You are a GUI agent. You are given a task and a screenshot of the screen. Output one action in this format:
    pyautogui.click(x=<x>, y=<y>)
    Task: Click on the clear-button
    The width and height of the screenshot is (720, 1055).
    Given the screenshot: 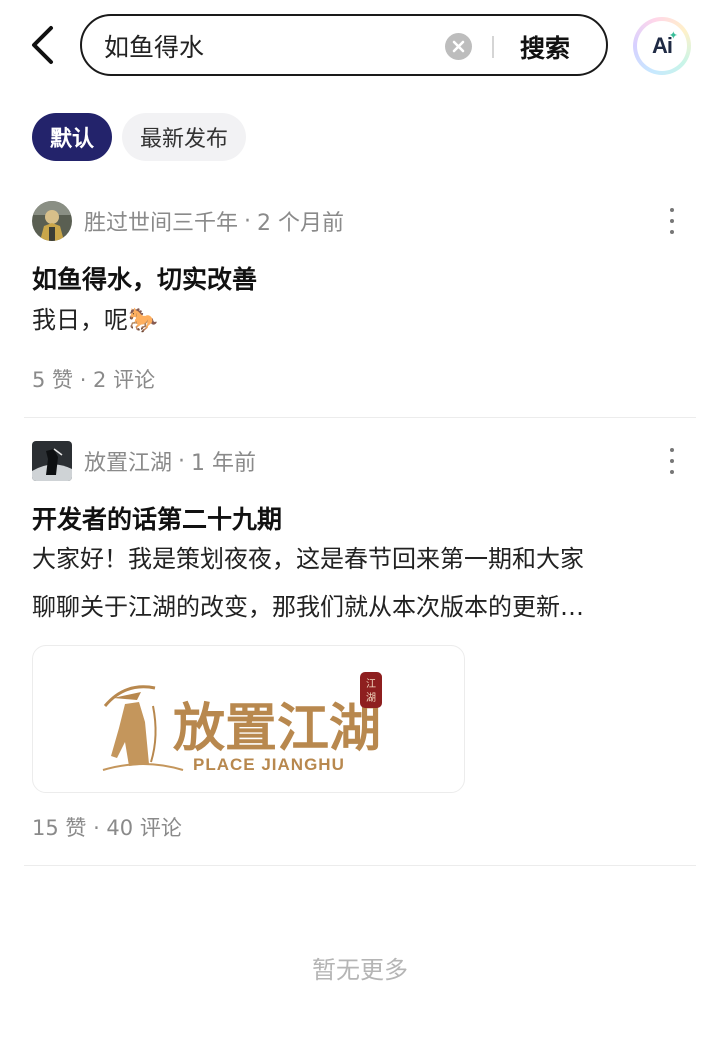 What is the action you would take?
    pyautogui.click(x=458, y=46)
    